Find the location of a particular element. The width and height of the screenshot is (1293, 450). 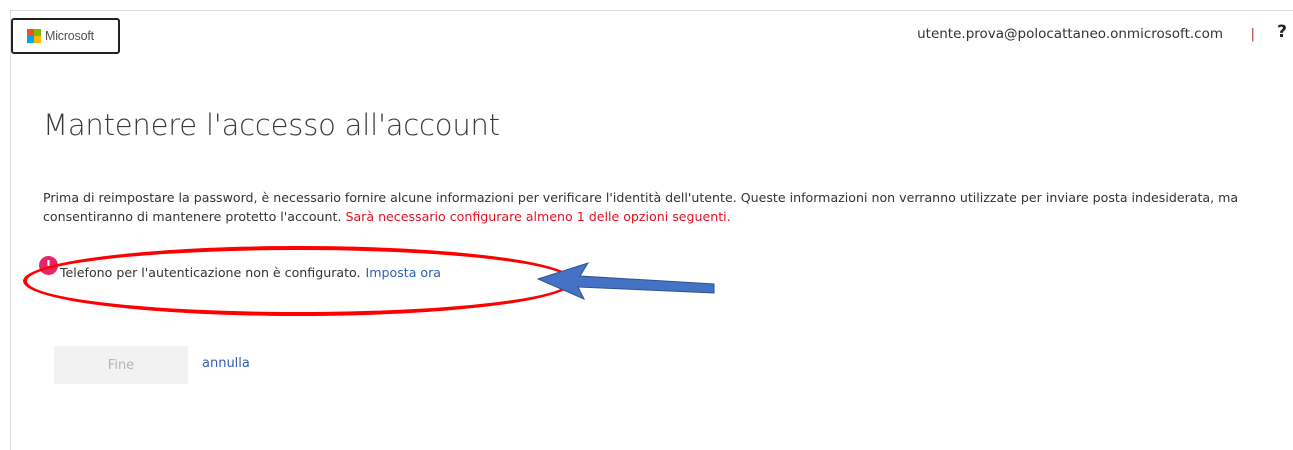

alert-icon: ! is located at coordinates (48, 265).